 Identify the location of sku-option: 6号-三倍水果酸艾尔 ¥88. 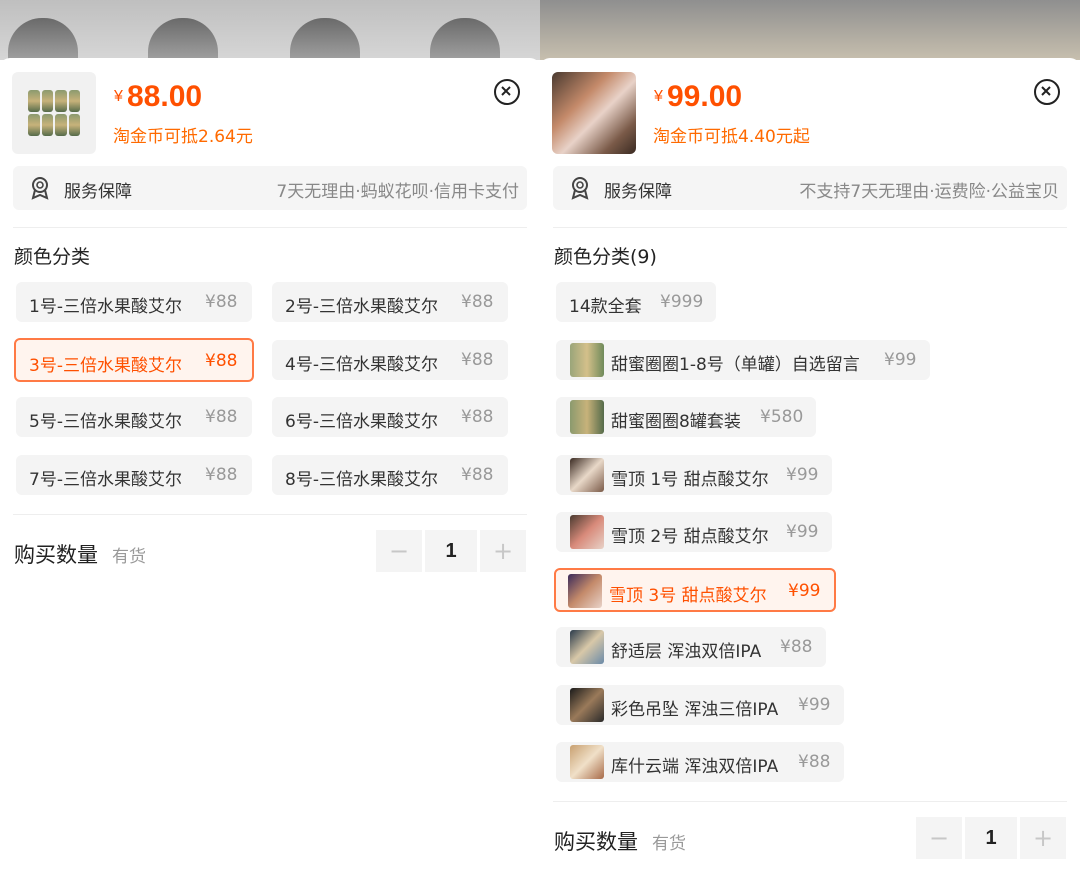
(390, 417).